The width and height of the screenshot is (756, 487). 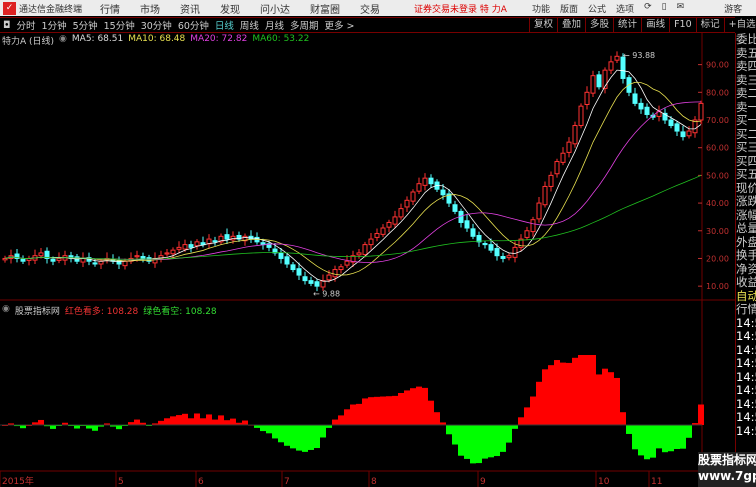 I want to click on quote-panel-item: 卖一, so click(x=746, y=107).